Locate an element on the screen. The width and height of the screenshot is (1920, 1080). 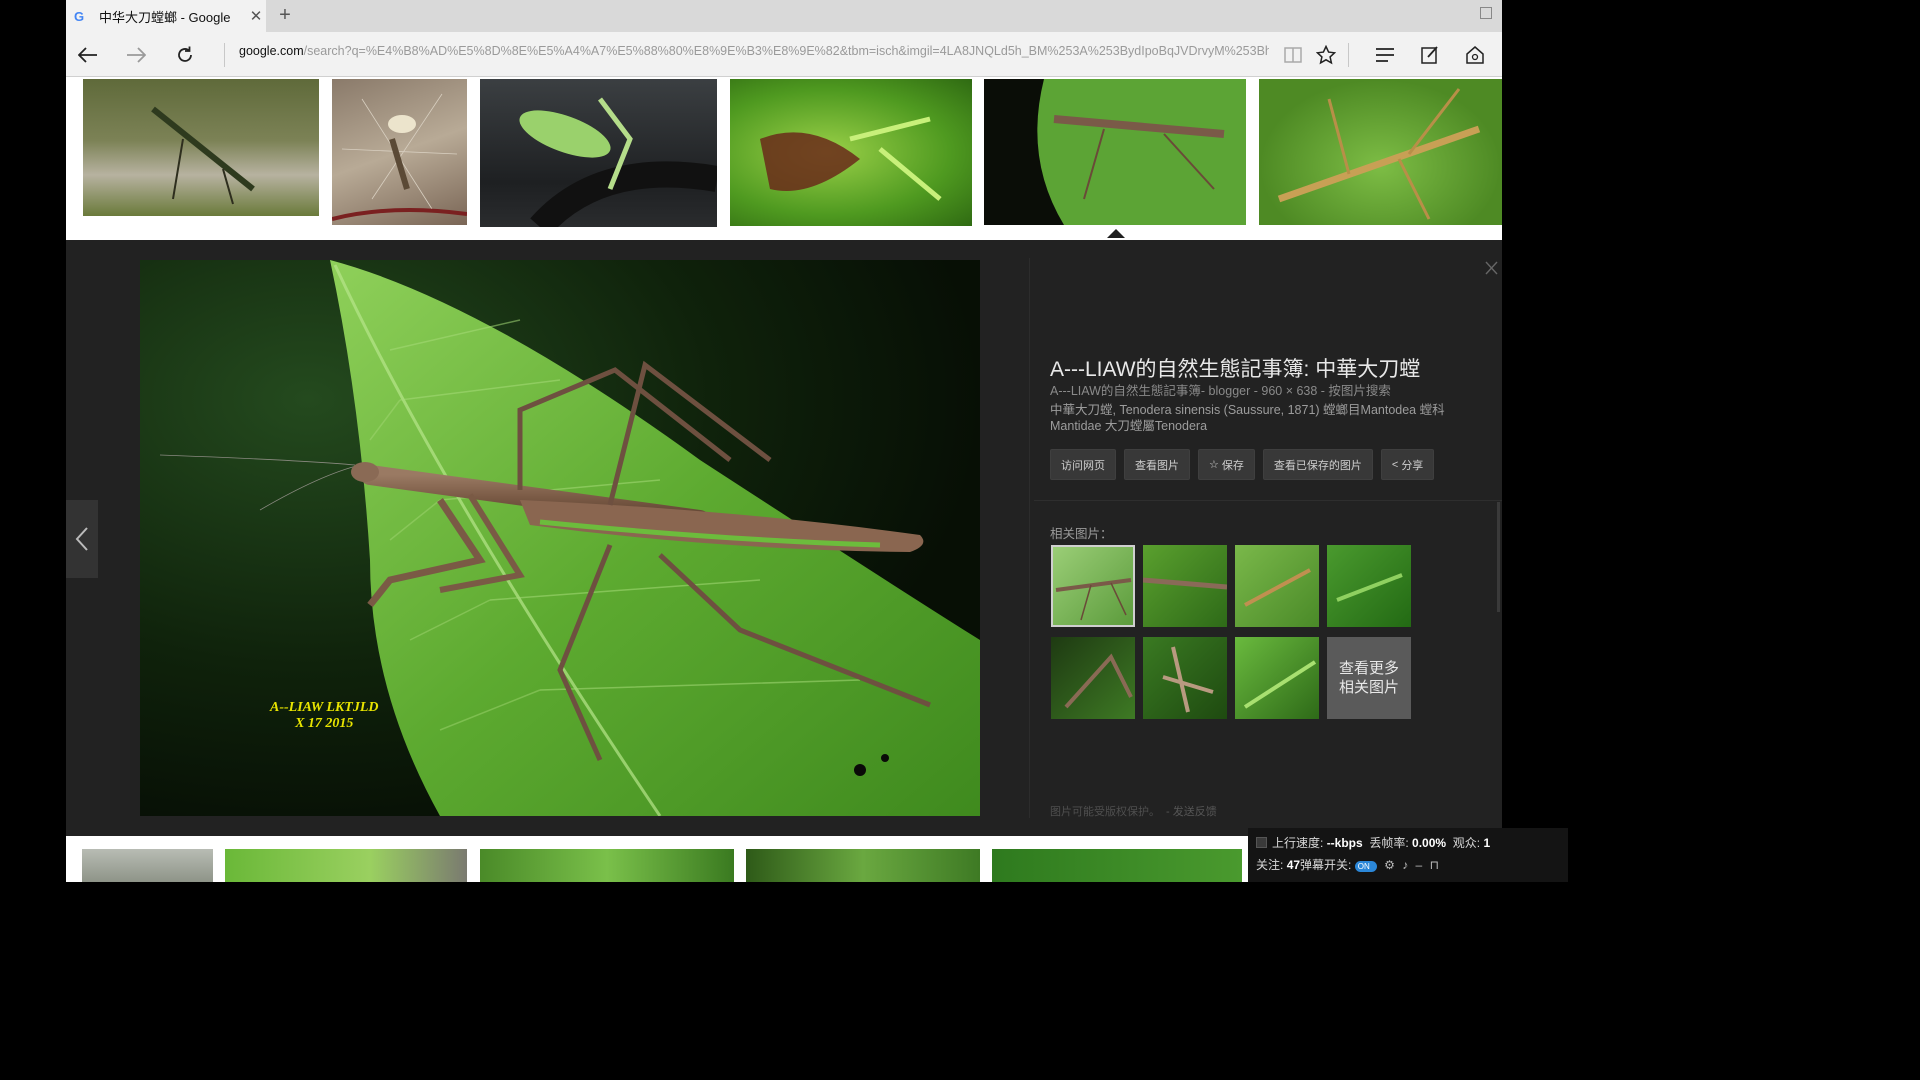
followers-label: 关注: is located at coordinates (1270, 865).